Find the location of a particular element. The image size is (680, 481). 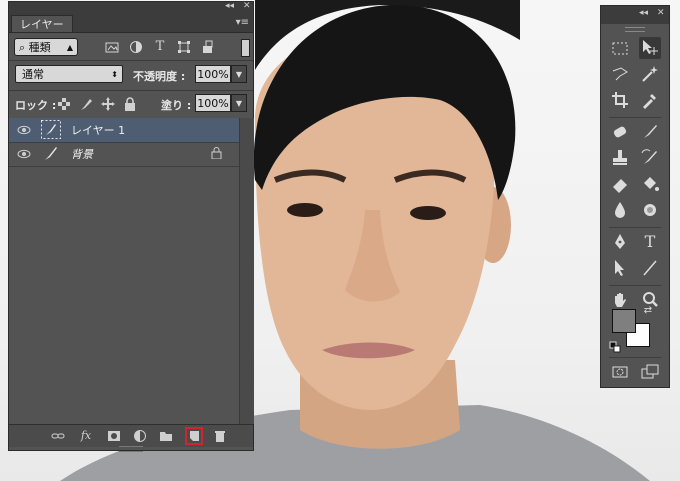

layer-row-layer-1: レイヤー 1 is located at coordinates (124, 130).